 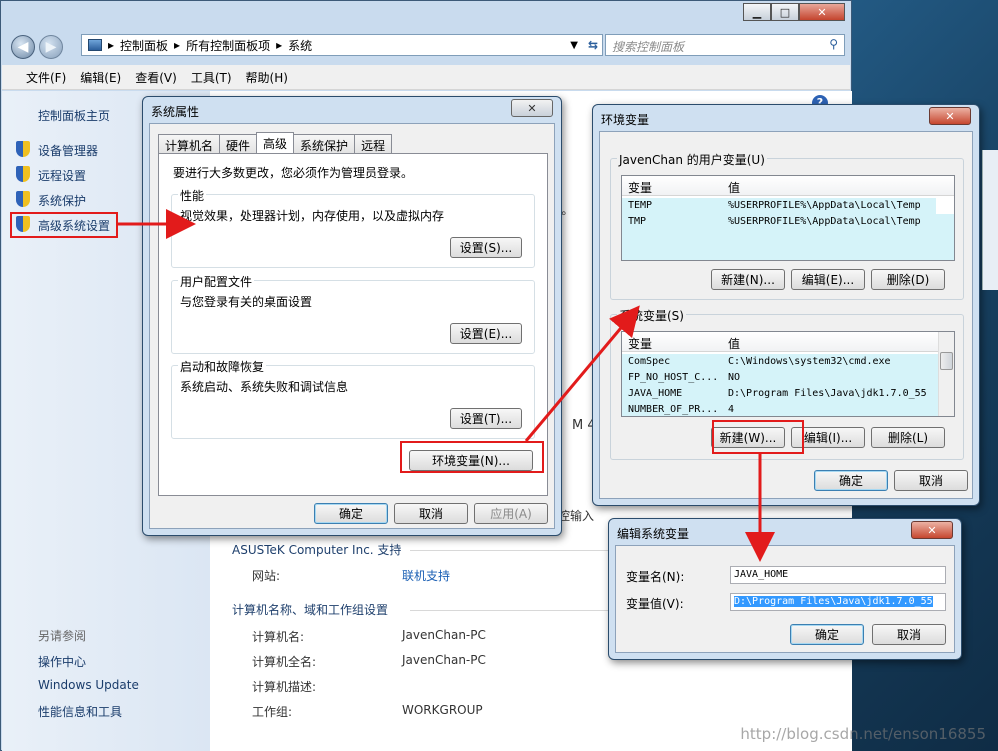 I want to click on group-title: 系统变量(S), so click(x=651, y=315).